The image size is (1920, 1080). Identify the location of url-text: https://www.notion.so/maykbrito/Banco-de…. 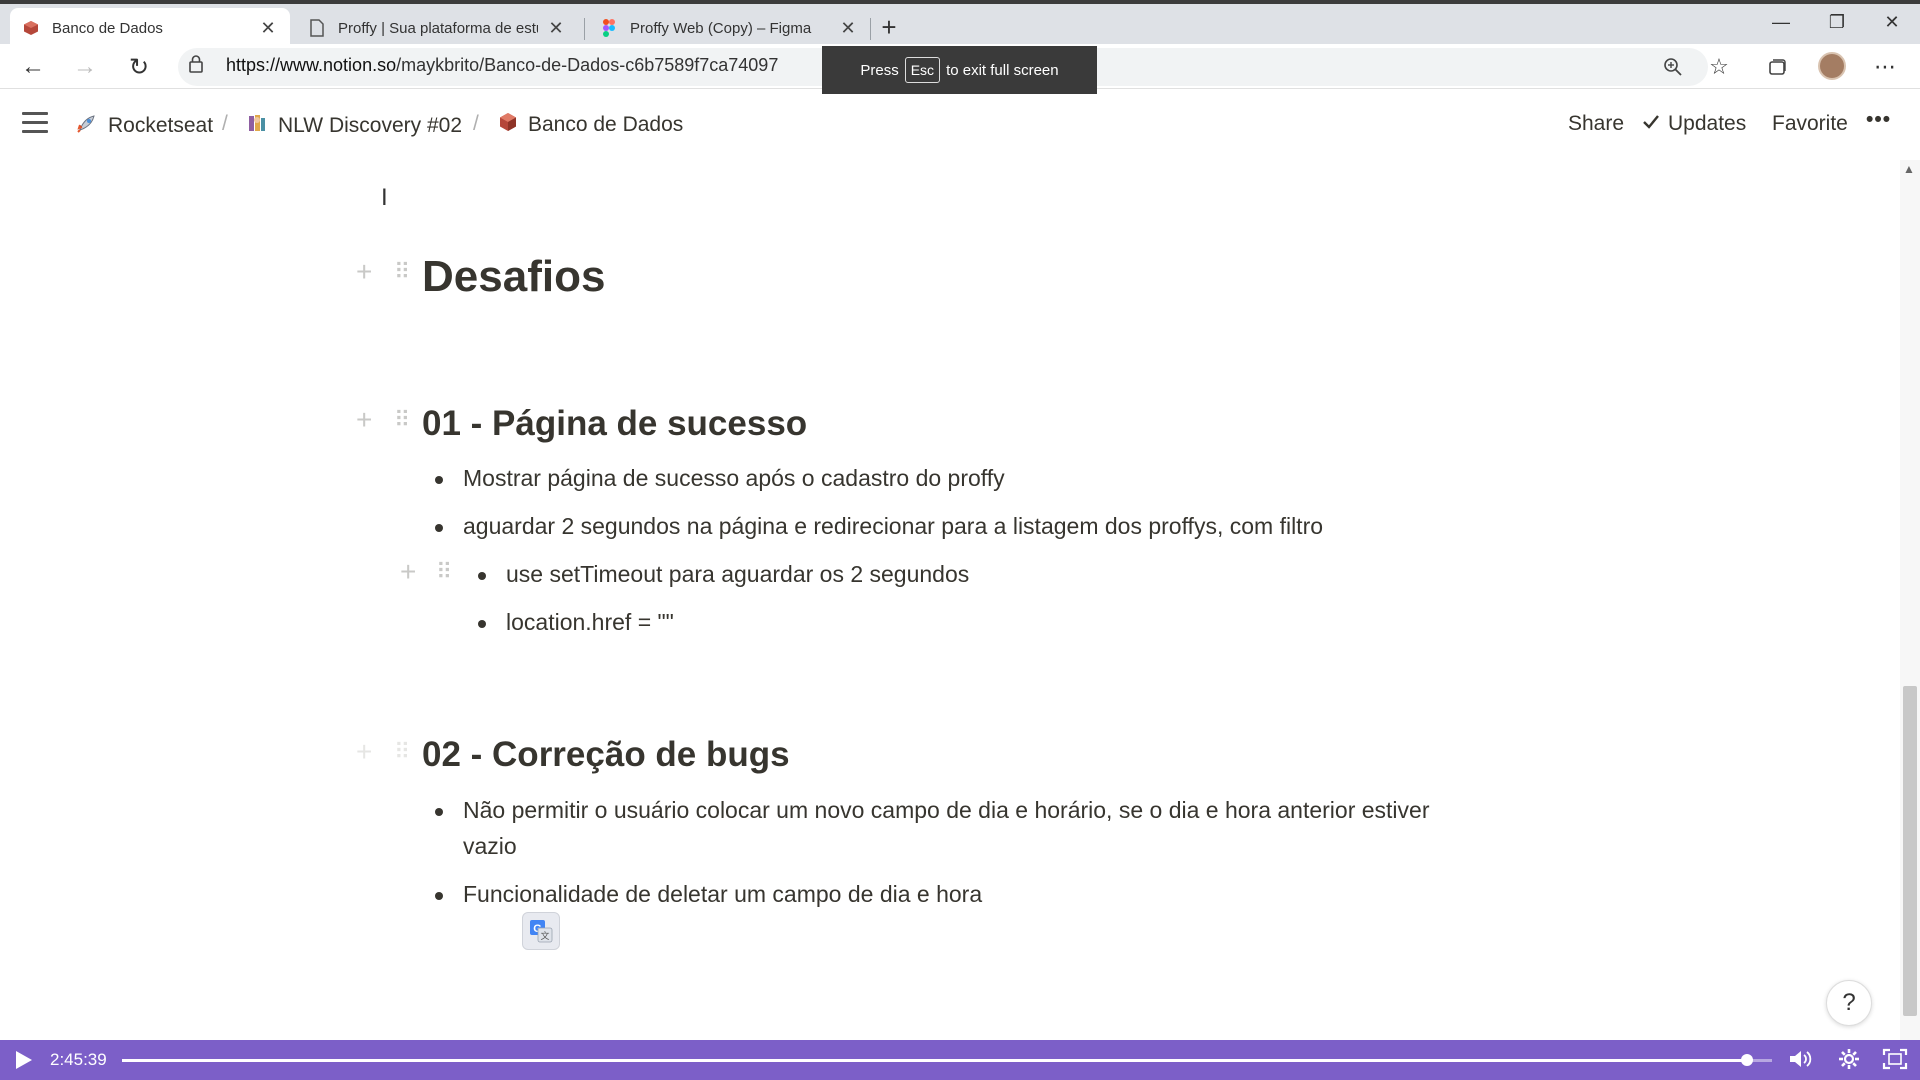
(502, 65).